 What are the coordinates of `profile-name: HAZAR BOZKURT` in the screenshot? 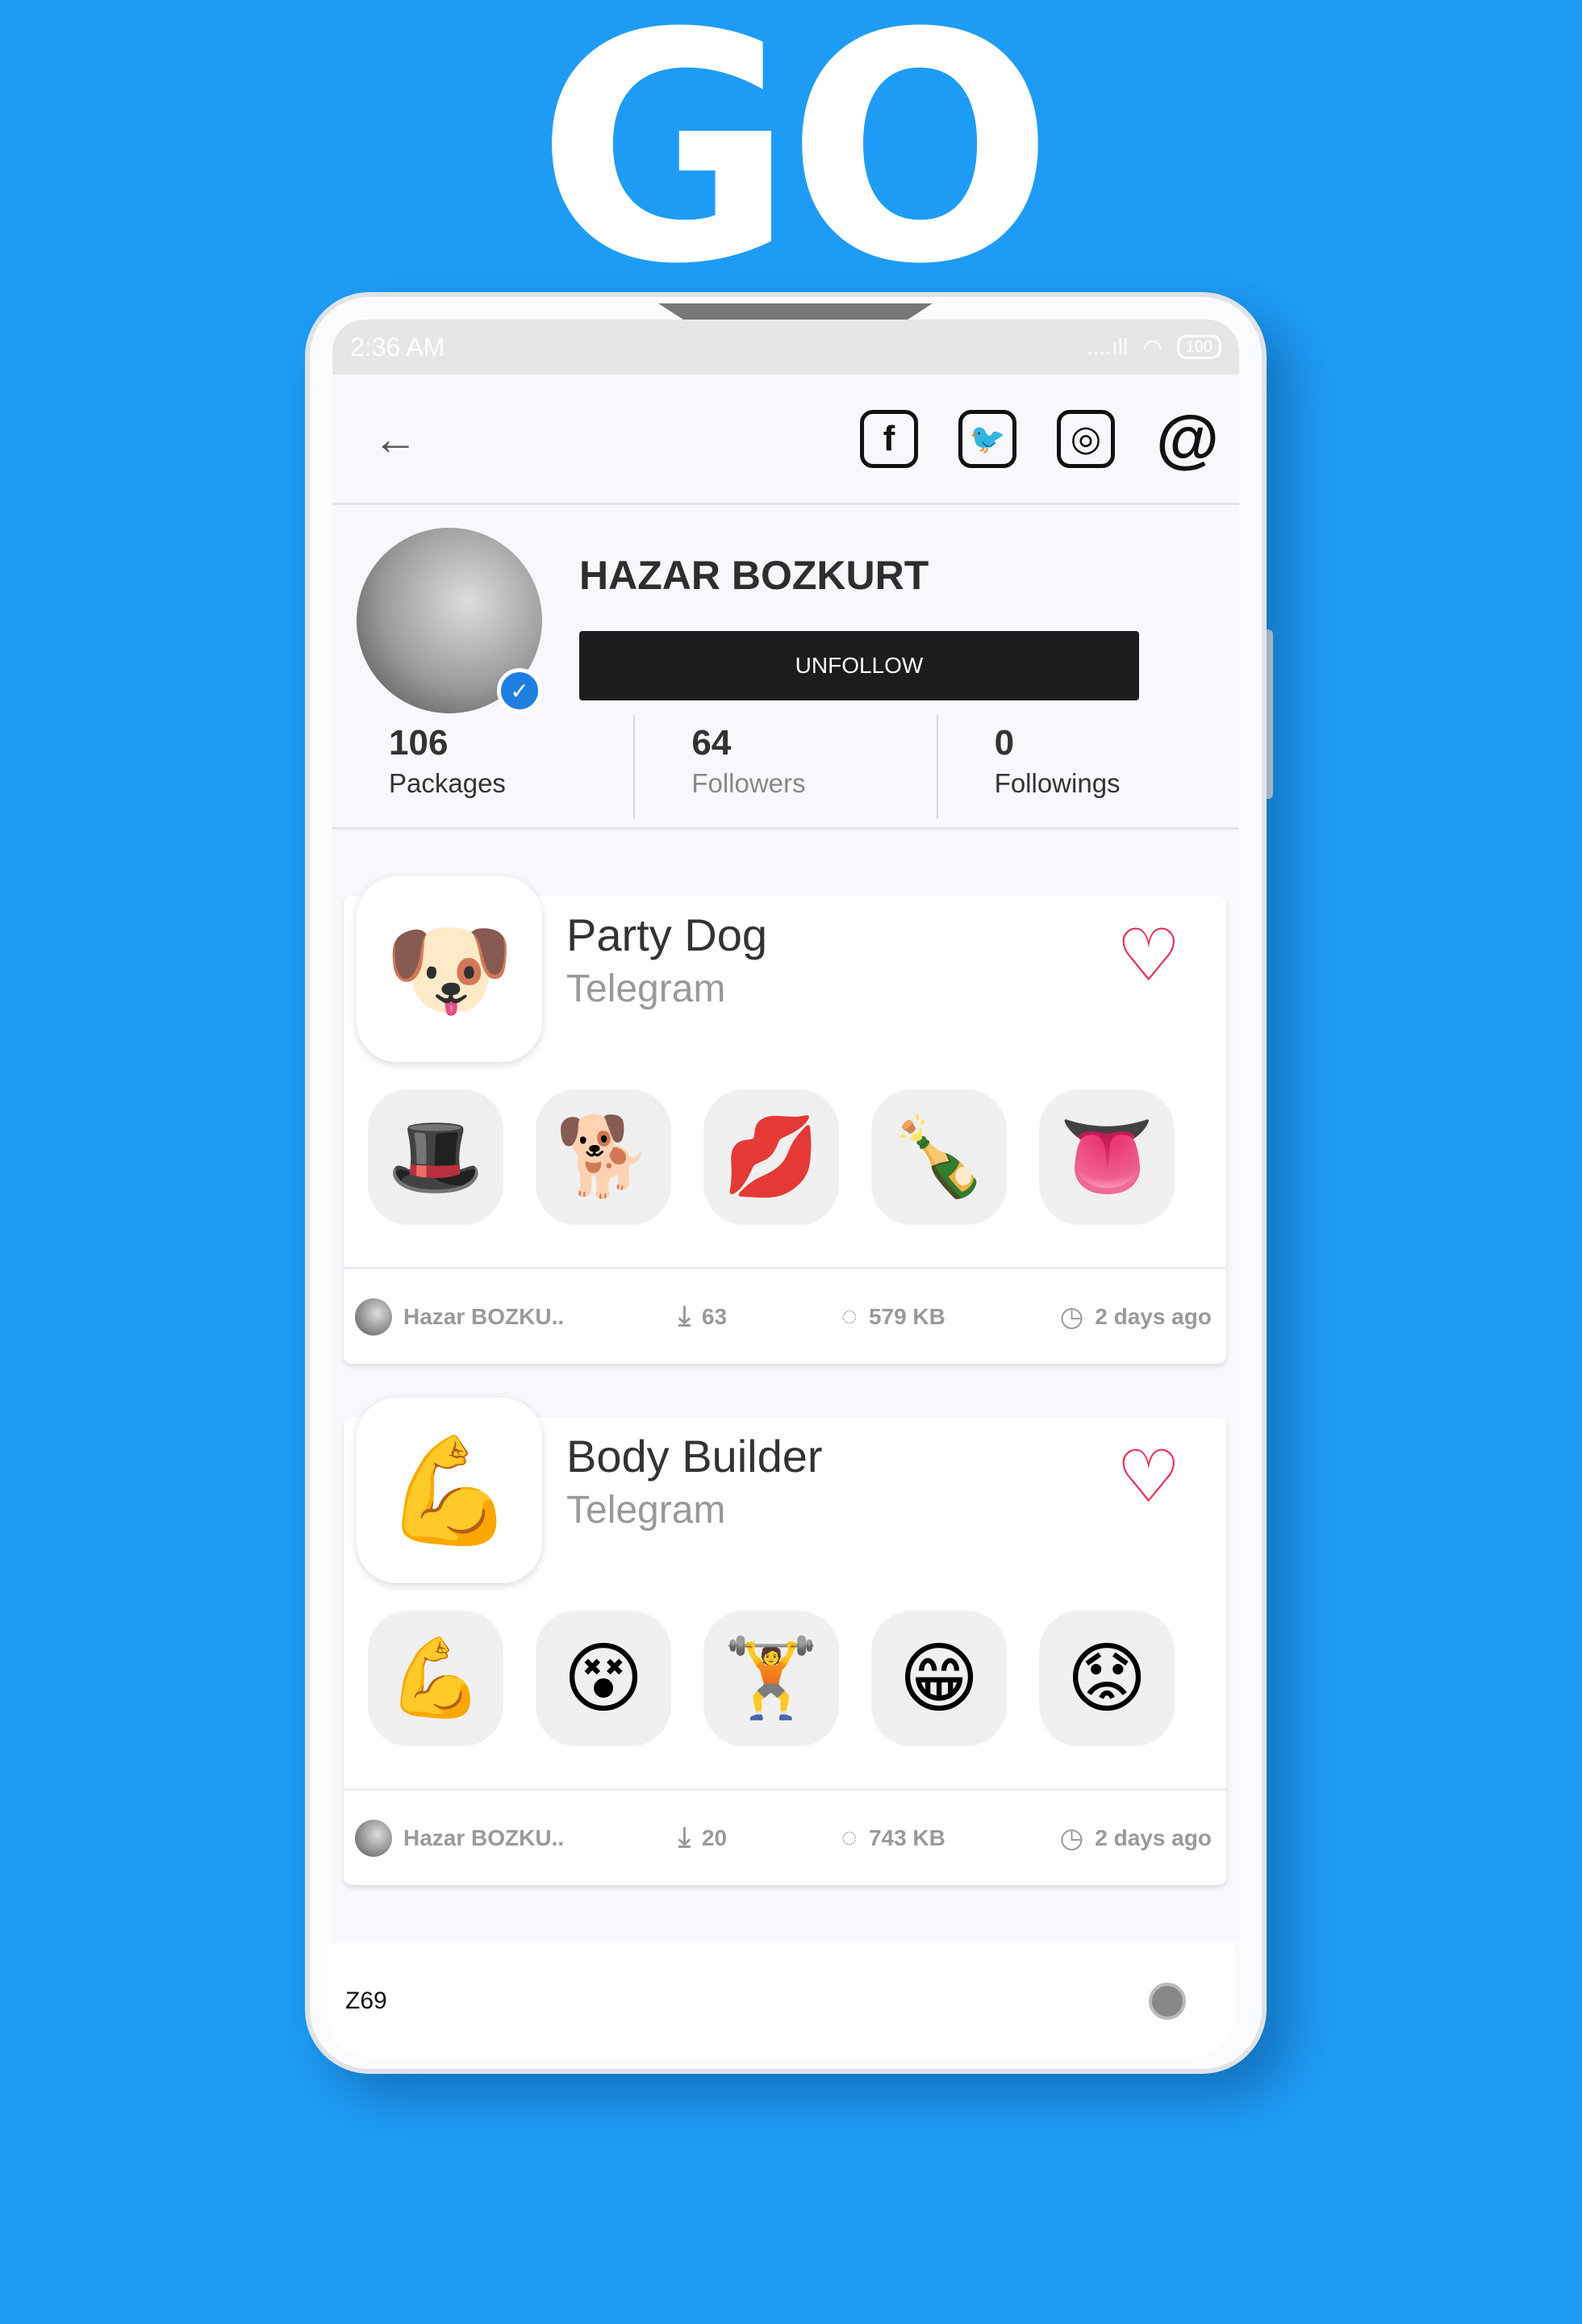 It's located at (754, 575).